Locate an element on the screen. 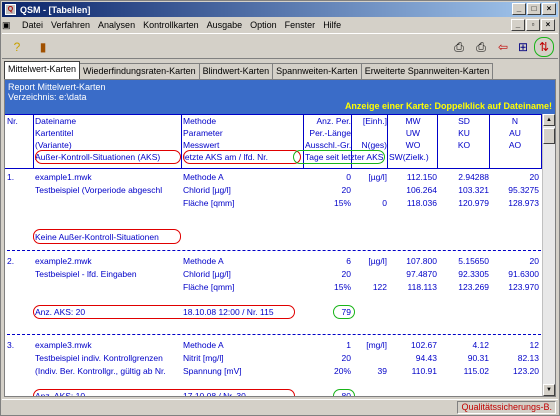 The width and height of the screenshot is (560, 416). record-value: 92.3305 is located at coordinates (473, 274).